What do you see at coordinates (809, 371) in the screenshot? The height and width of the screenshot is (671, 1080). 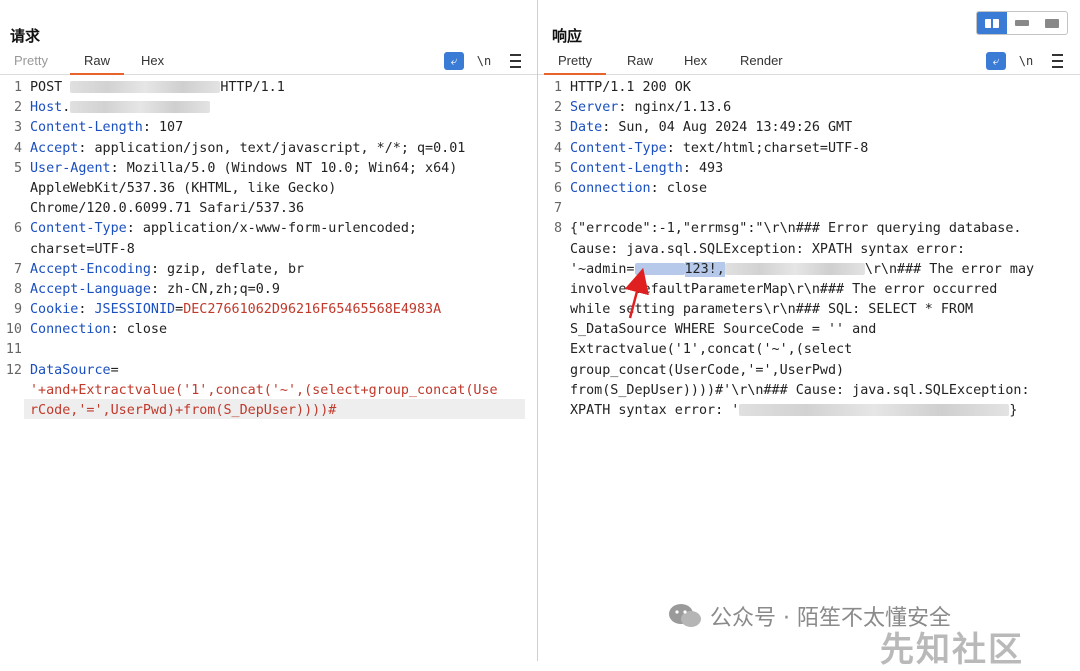 I see `code-line: group_concat(UserCode,'=',UserPwd)` at bounding box center [809, 371].